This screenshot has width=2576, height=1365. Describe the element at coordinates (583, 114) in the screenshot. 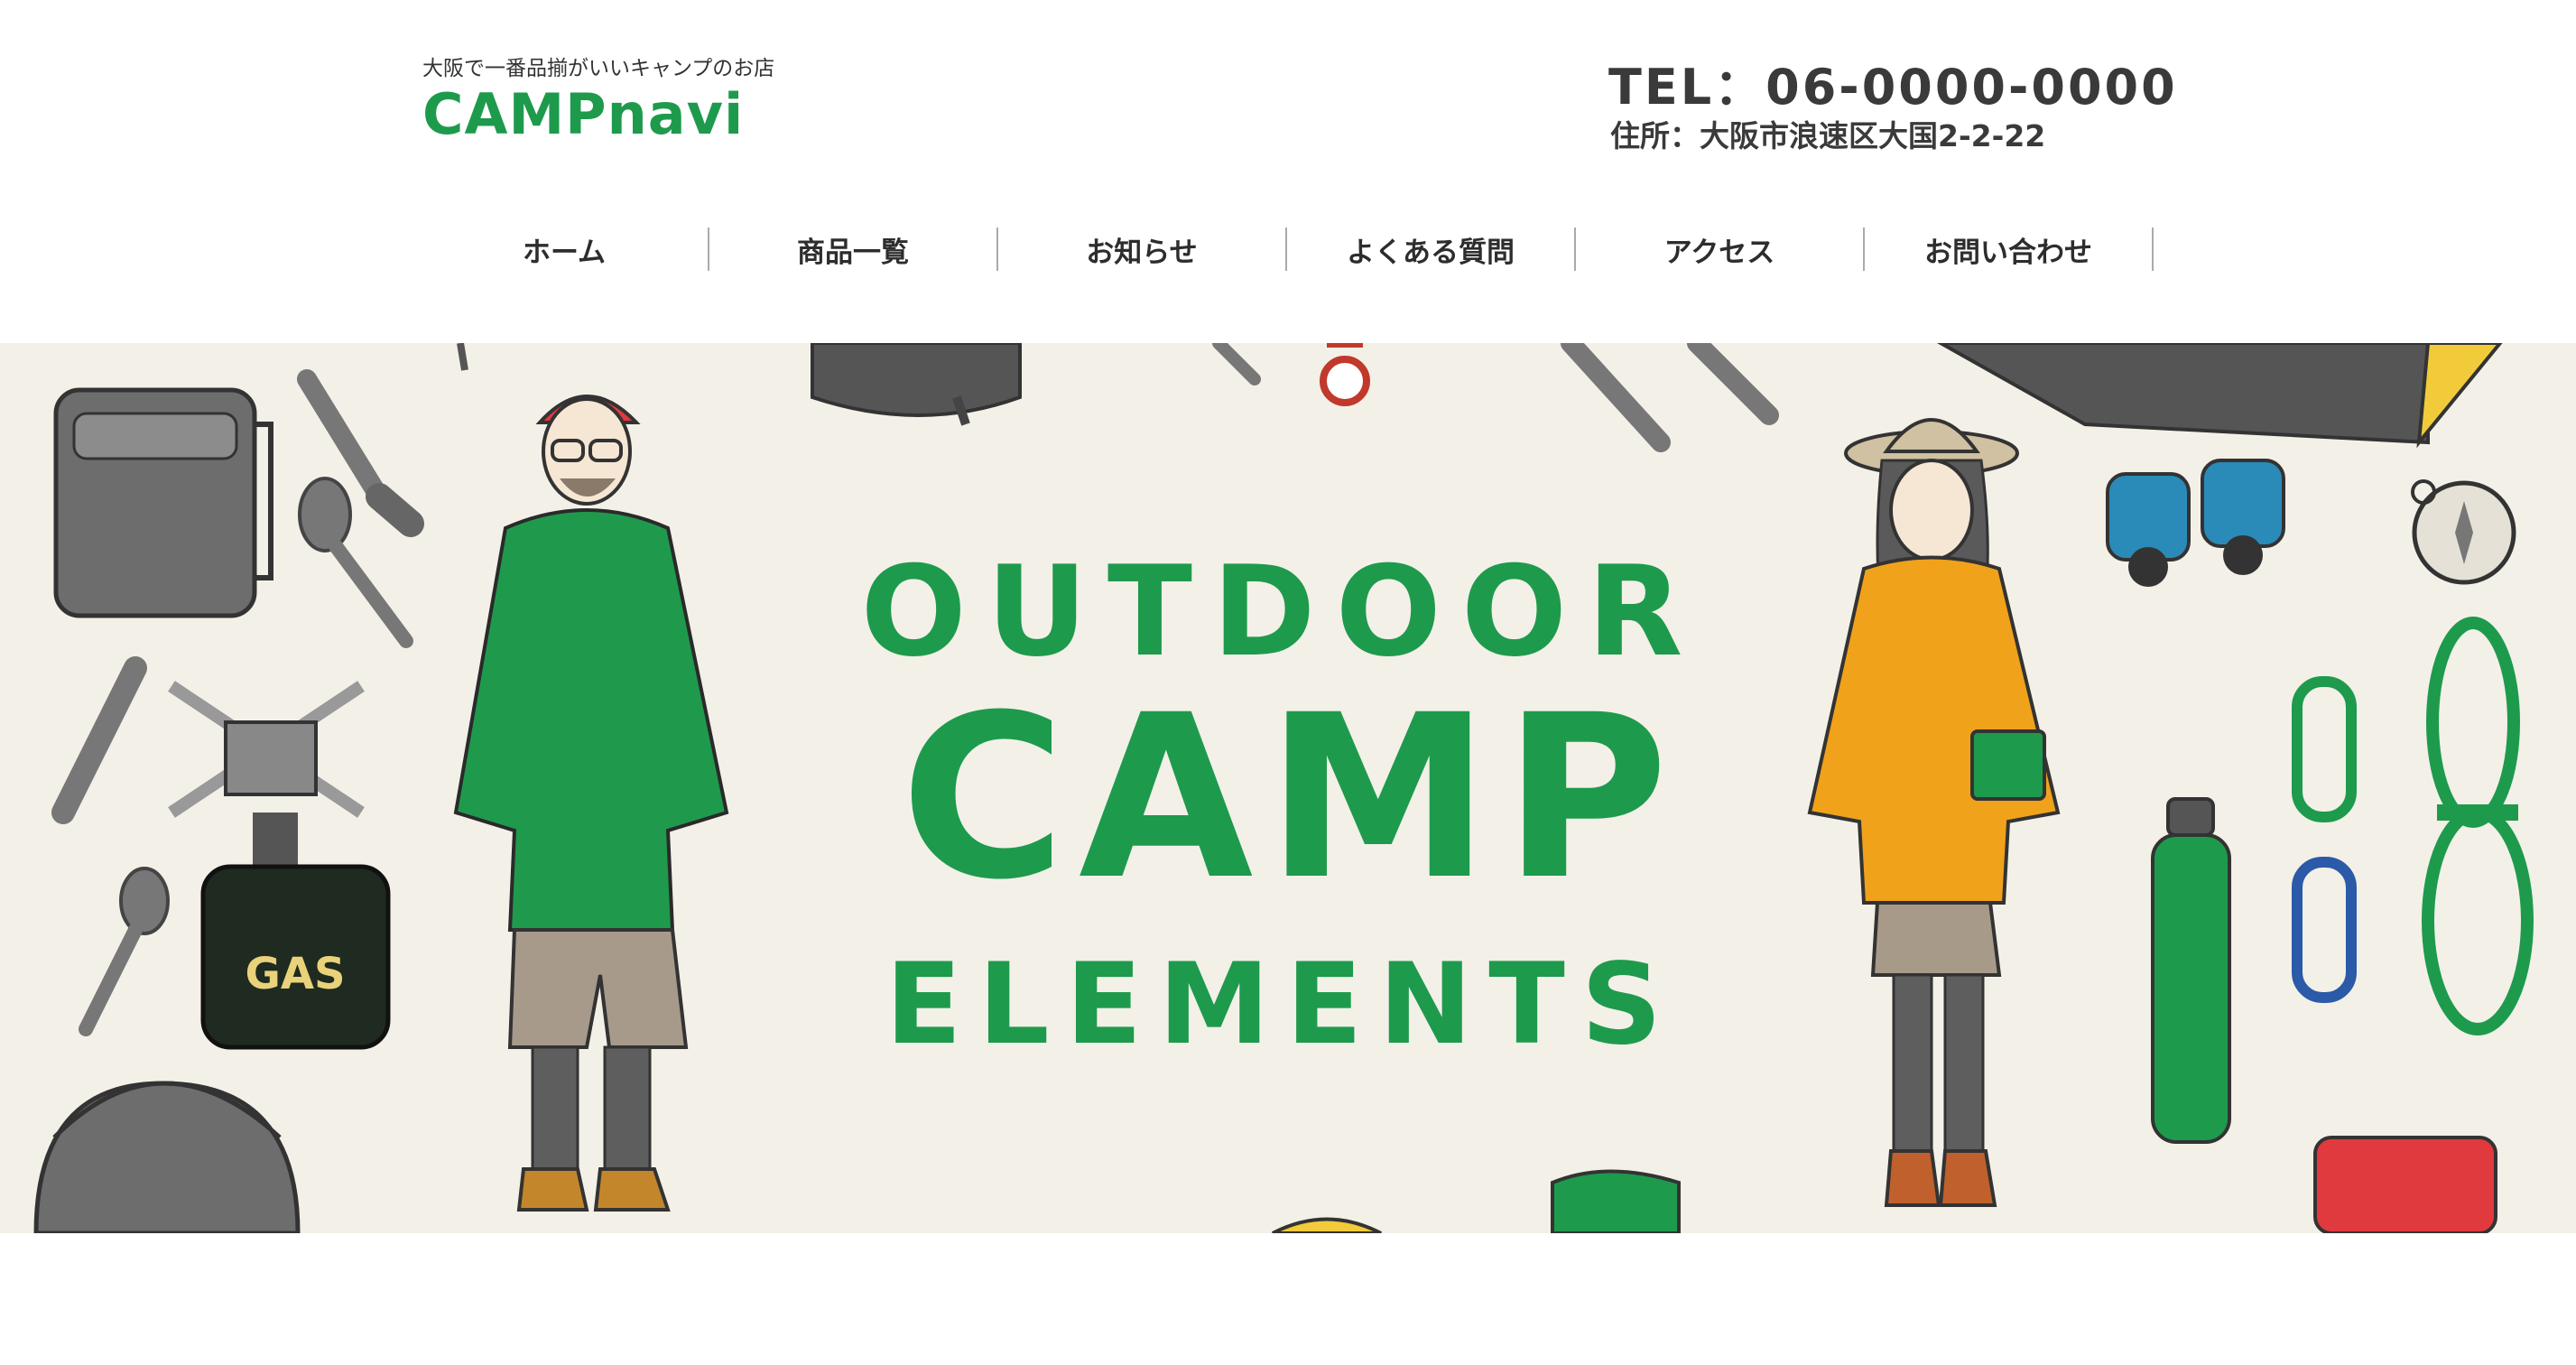

I see `site-logo: CAMPnavi` at that location.